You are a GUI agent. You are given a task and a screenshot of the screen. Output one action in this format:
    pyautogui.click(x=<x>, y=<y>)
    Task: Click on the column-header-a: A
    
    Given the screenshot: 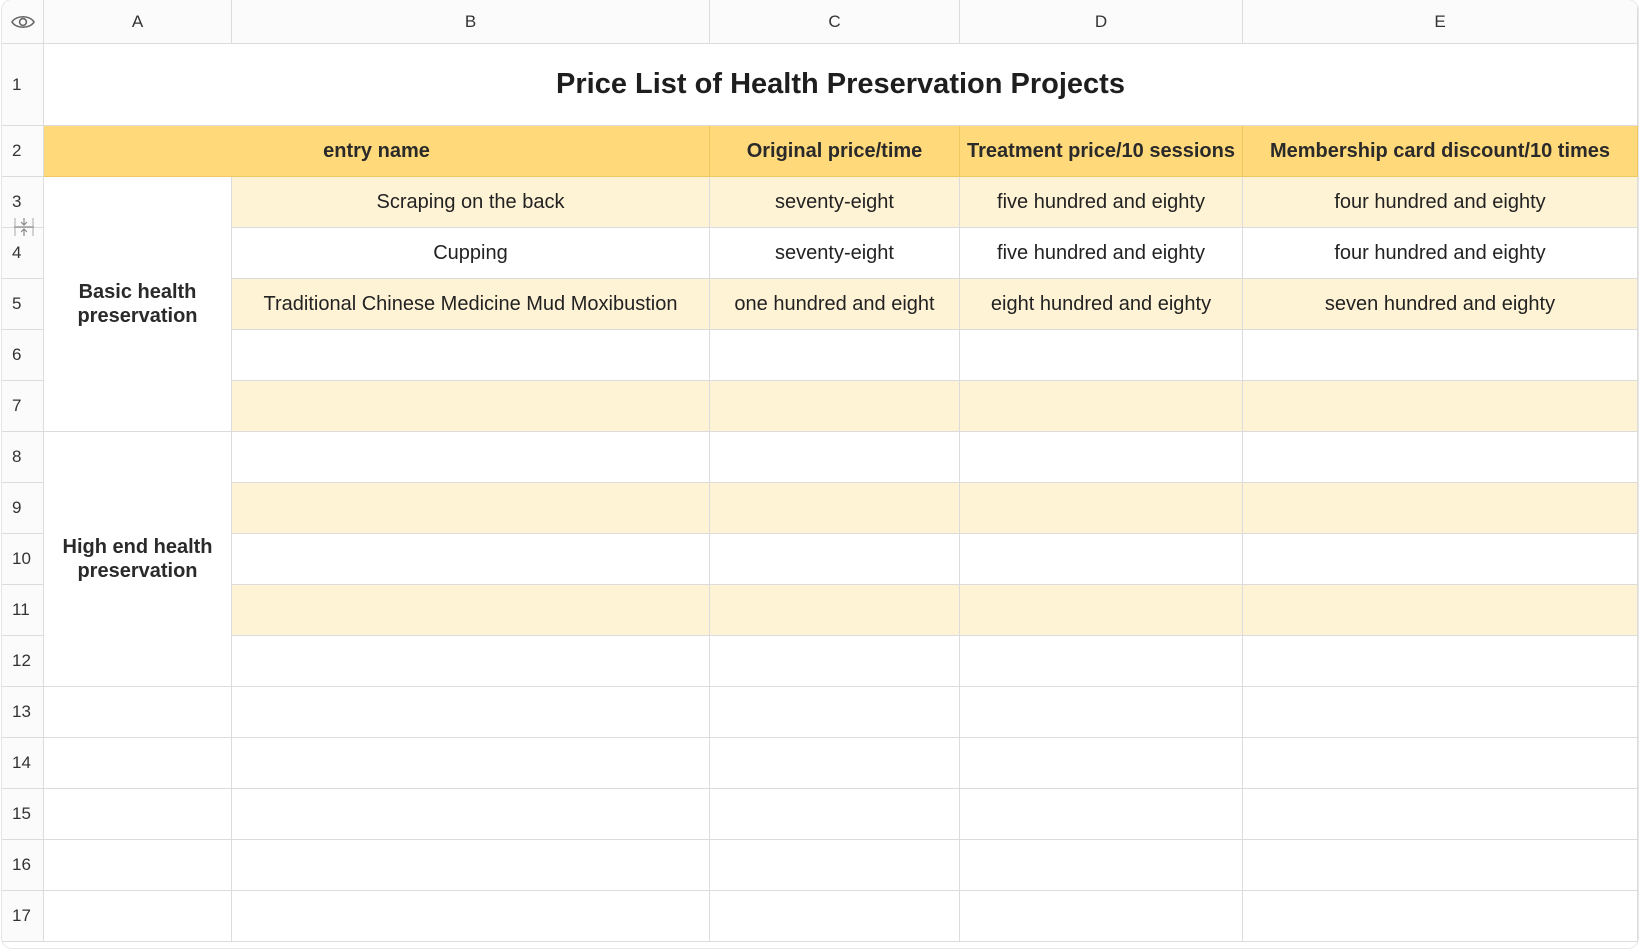 What is the action you would take?
    pyautogui.click(x=138, y=22)
    